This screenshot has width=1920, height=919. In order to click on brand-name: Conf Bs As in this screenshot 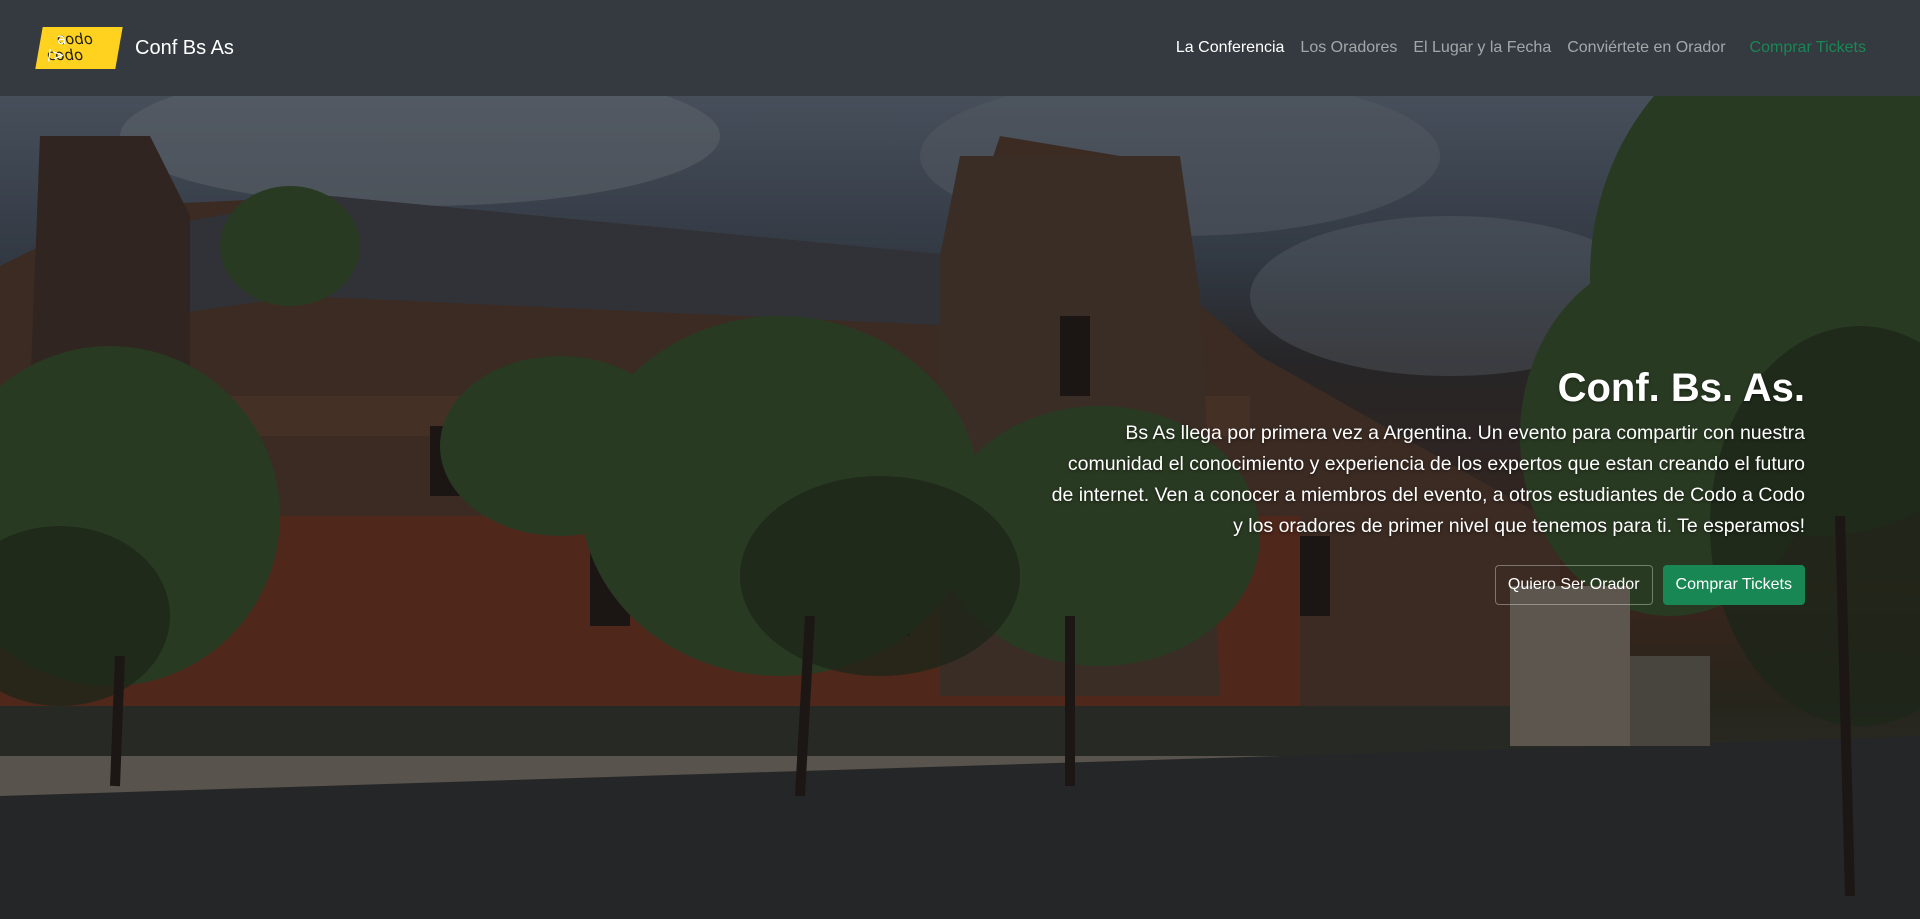, I will do `click(184, 47)`.